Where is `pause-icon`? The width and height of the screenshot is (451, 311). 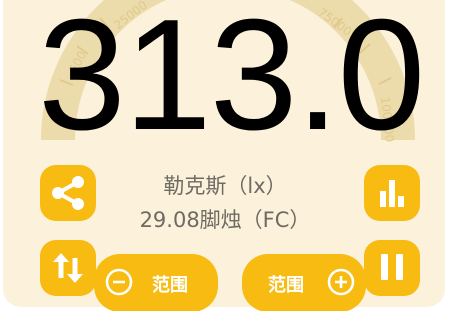 pause-icon is located at coordinates (392, 267).